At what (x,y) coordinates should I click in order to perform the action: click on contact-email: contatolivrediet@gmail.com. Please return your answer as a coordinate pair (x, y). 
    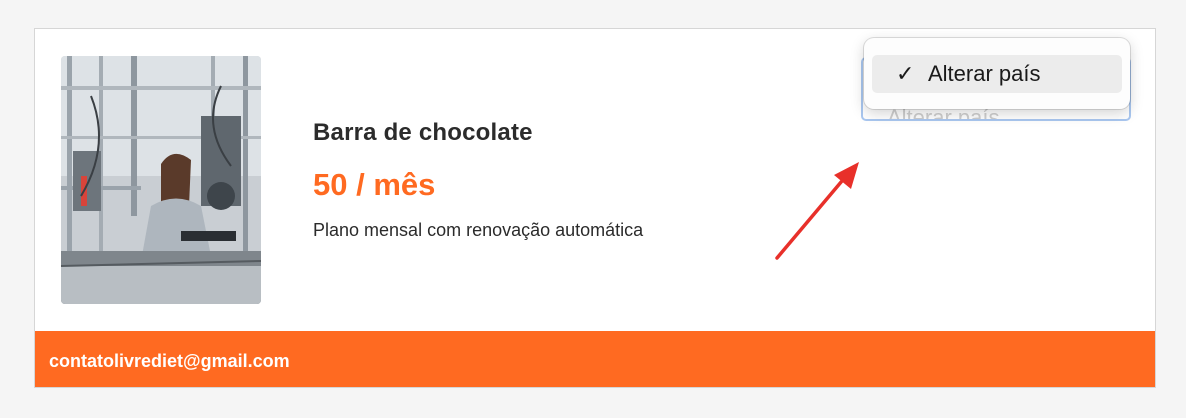
    Looking at the image, I should click on (169, 361).